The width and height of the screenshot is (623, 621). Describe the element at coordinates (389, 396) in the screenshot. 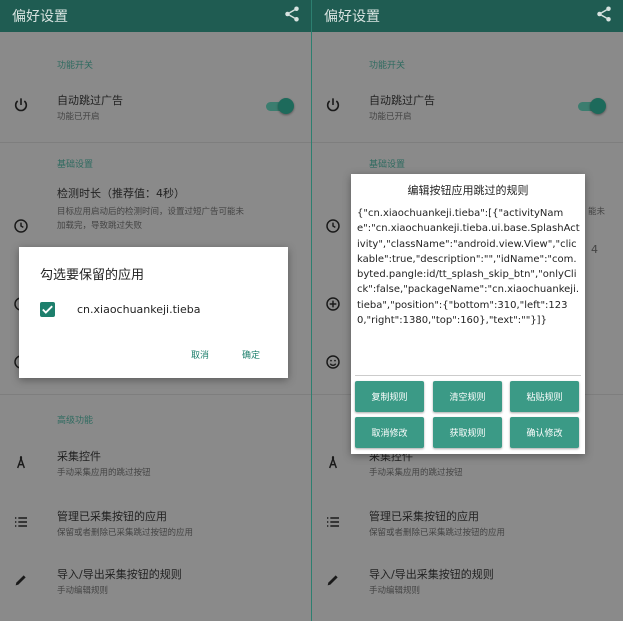

I see `copy-rules-button: 复制规则` at that location.